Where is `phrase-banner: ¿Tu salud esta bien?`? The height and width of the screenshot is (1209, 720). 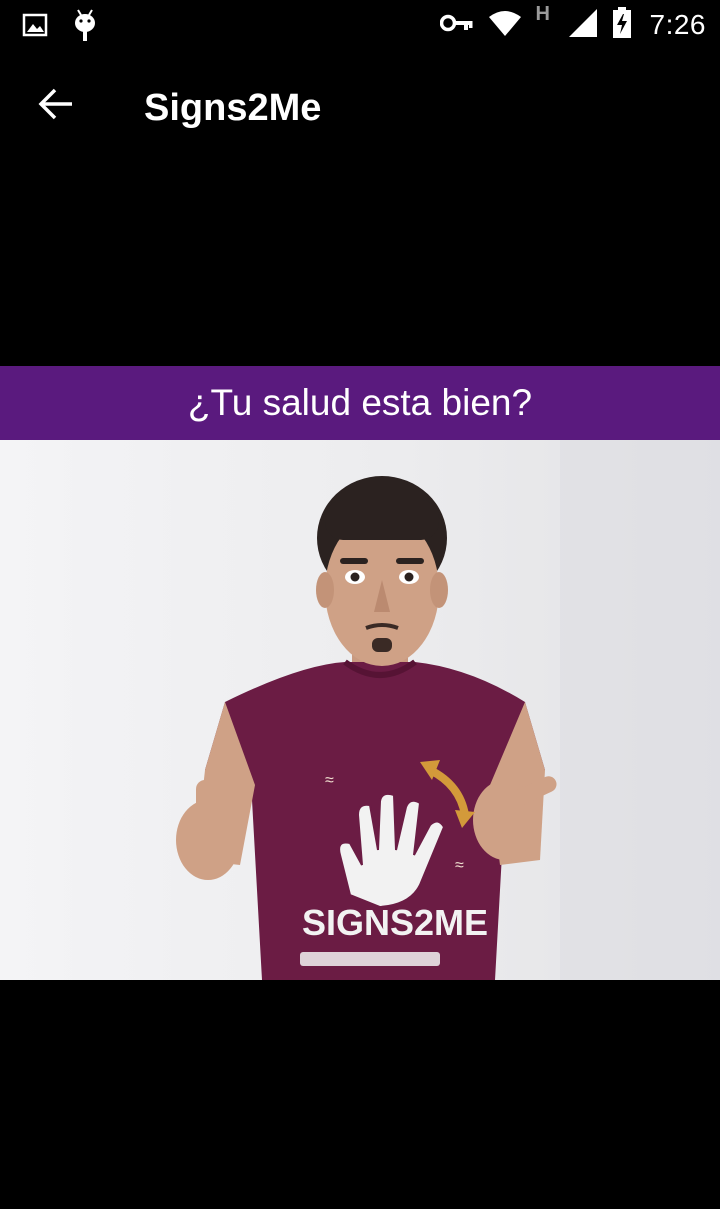 phrase-banner: ¿Tu salud esta bien? is located at coordinates (360, 403).